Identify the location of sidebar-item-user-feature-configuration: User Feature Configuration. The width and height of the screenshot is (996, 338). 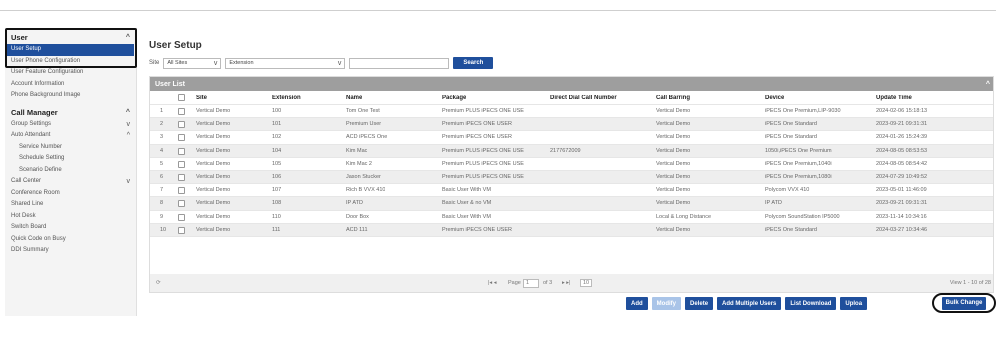
(70, 73).